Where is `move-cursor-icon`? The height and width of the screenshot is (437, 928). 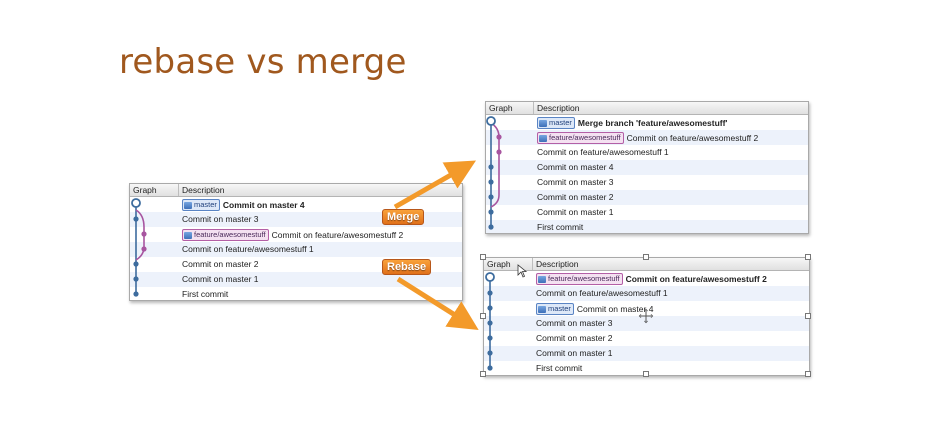 move-cursor-icon is located at coordinates (646, 316).